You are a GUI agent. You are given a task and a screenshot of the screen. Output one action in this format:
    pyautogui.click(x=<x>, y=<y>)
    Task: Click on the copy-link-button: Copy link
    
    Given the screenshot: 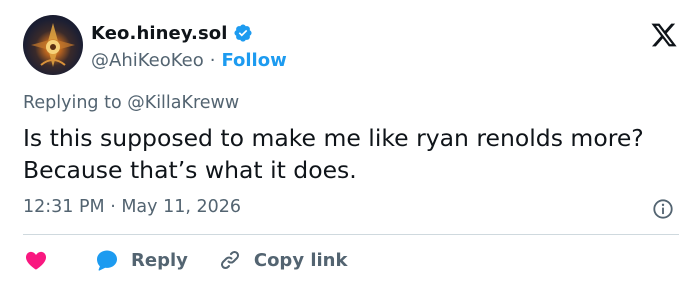 What is the action you would take?
    pyautogui.click(x=283, y=260)
    